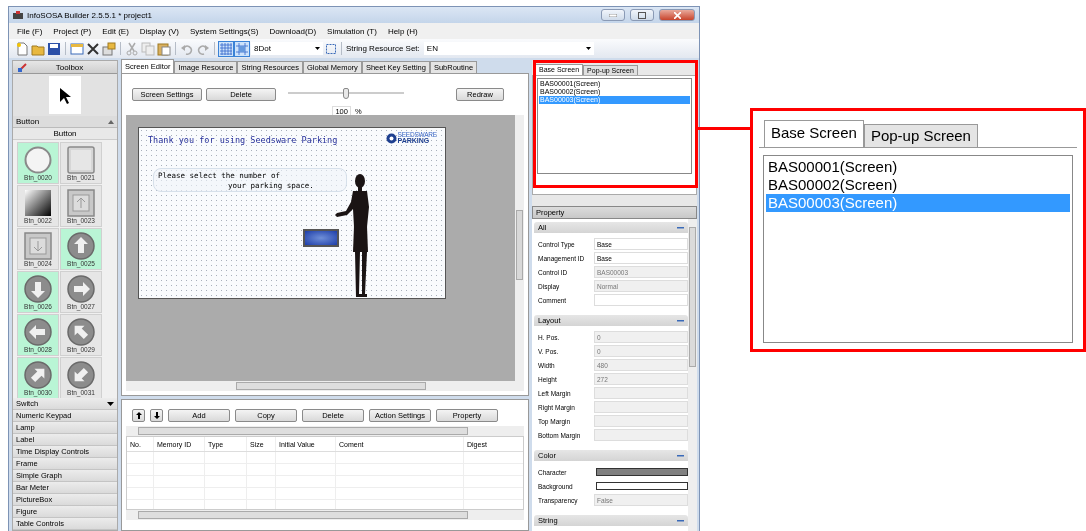 This screenshot has height=531, width=1086. What do you see at coordinates (69, 67) in the screenshot?
I see `toolbox-title: Toolbox` at bounding box center [69, 67].